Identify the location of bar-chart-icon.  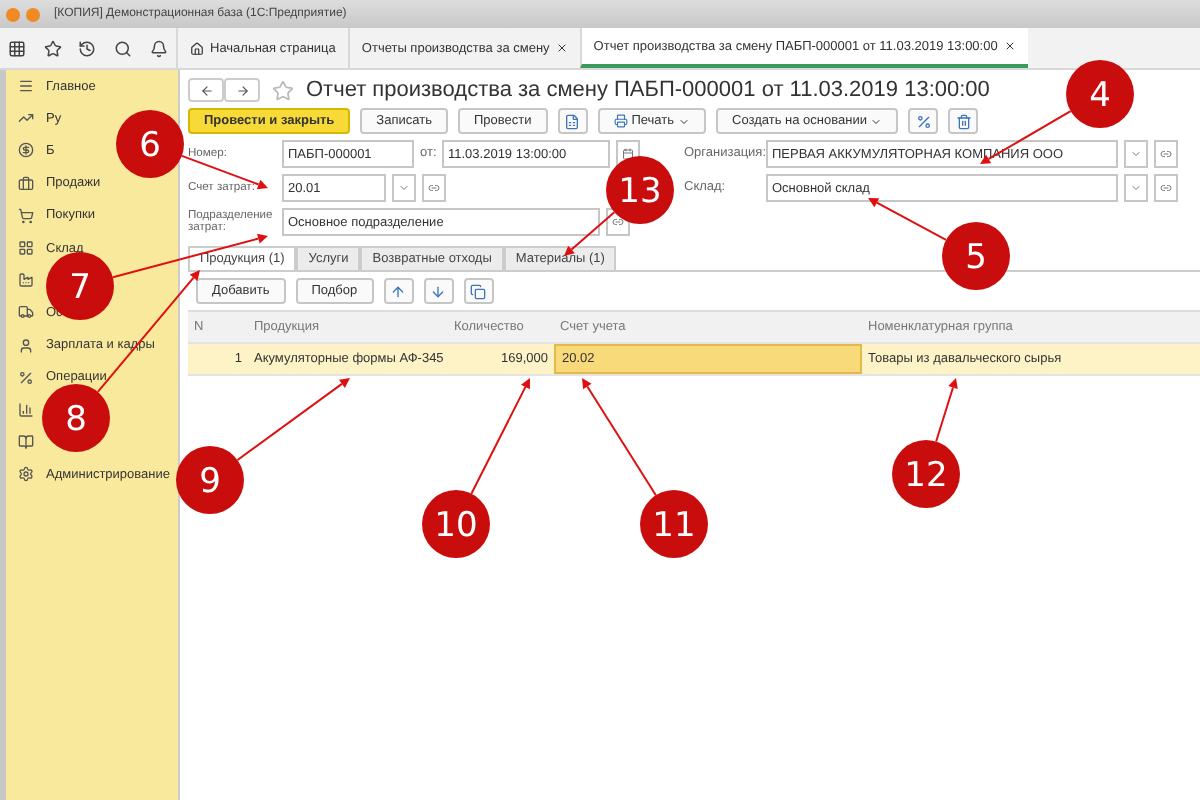
(26, 409).